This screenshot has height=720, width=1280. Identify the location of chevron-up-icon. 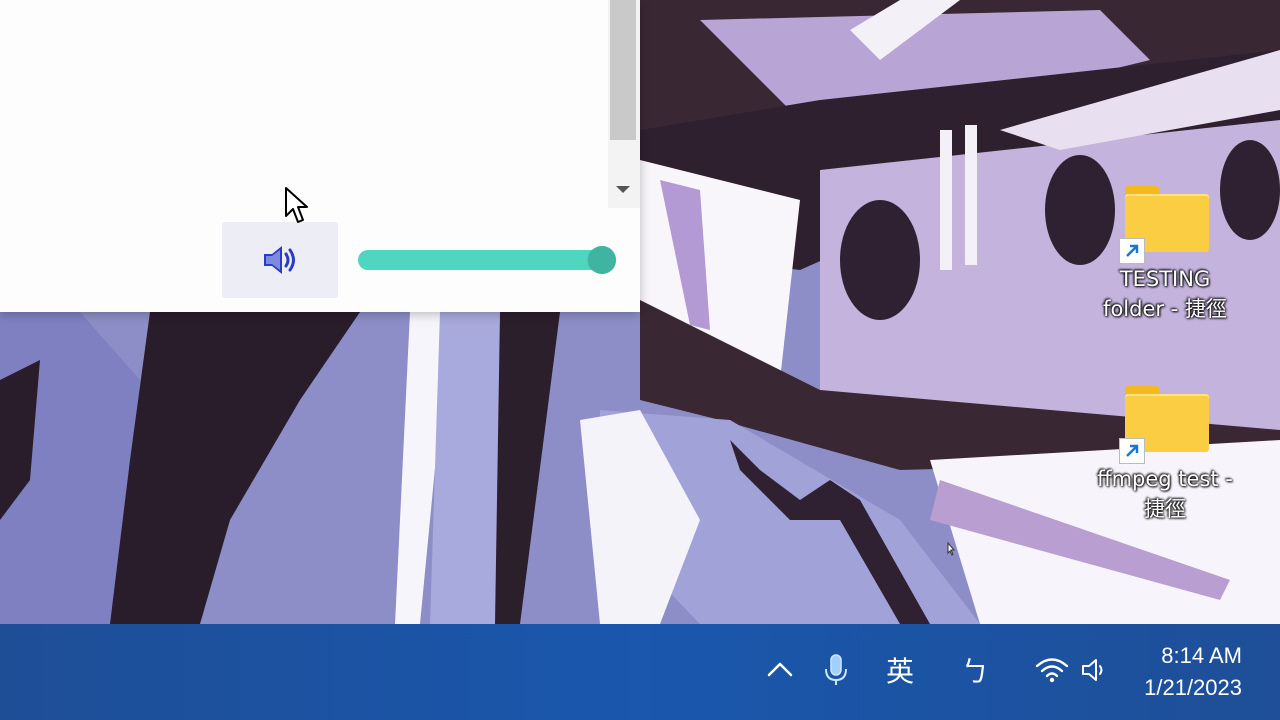
(780, 669).